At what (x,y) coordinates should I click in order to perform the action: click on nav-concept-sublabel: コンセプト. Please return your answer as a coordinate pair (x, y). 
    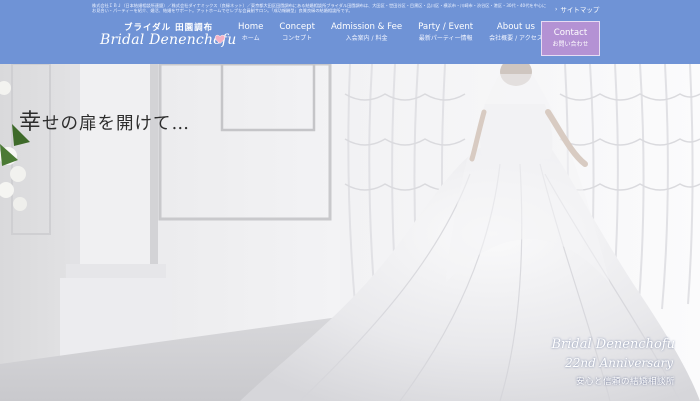
    Looking at the image, I should click on (297, 38).